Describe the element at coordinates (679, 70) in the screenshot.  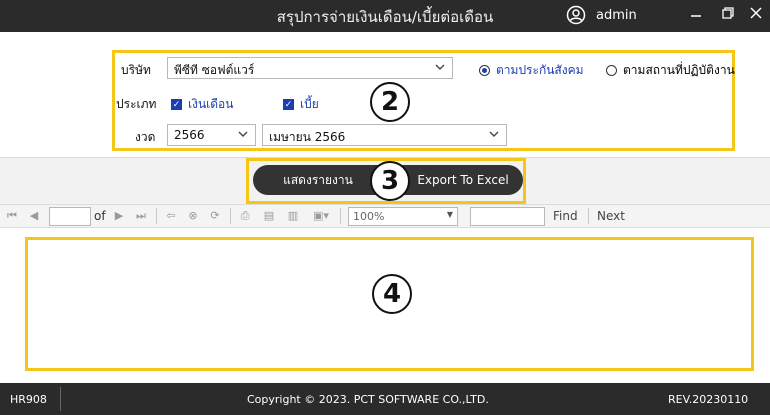
I see `radio-workplace-label: ตามสถานที่ปฏิบัติงาน` at that location.